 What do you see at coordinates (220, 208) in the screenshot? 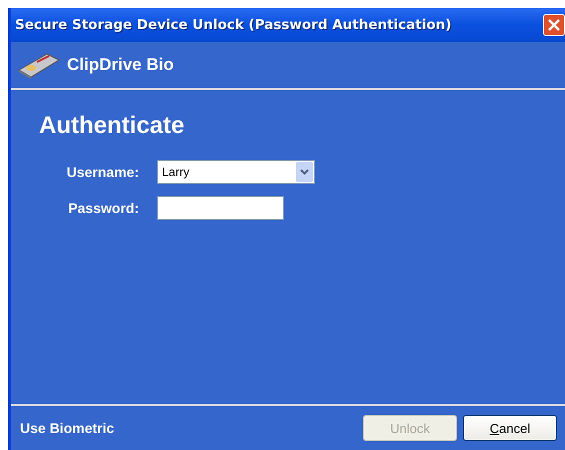
I see `password-field` at bounding box center [220, 208].